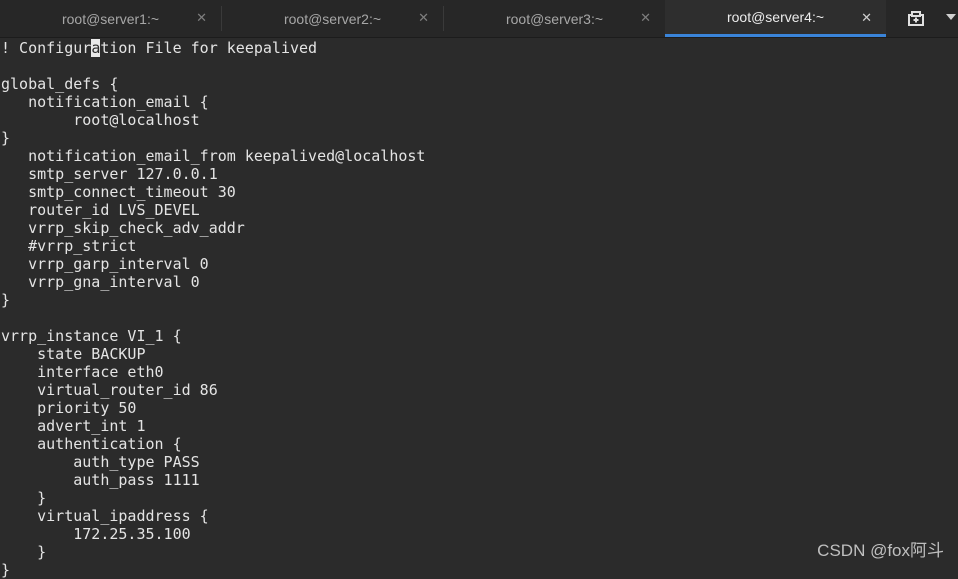 The width and height of the screenshot is (958, 579). What do you see at coordinates (91, 336) in the screenshot?
I see `terminal-line: vrrp_instance VI_1 {` at bounding box center [91, 336].